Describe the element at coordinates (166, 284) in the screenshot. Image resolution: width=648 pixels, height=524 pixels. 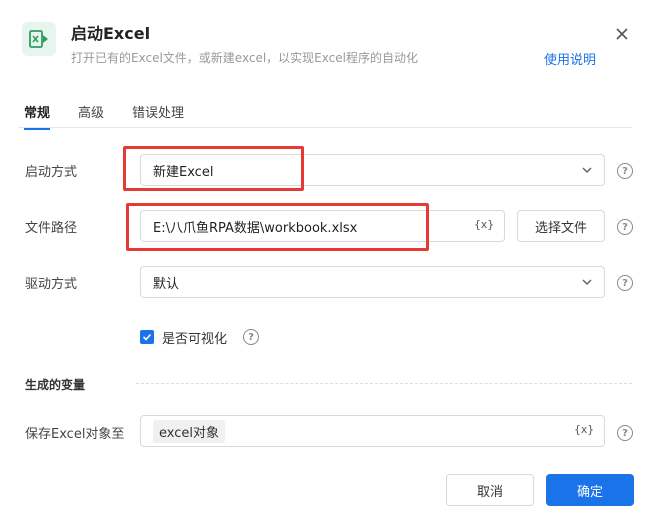
I see `driver-mode-value: 默认` at that location.